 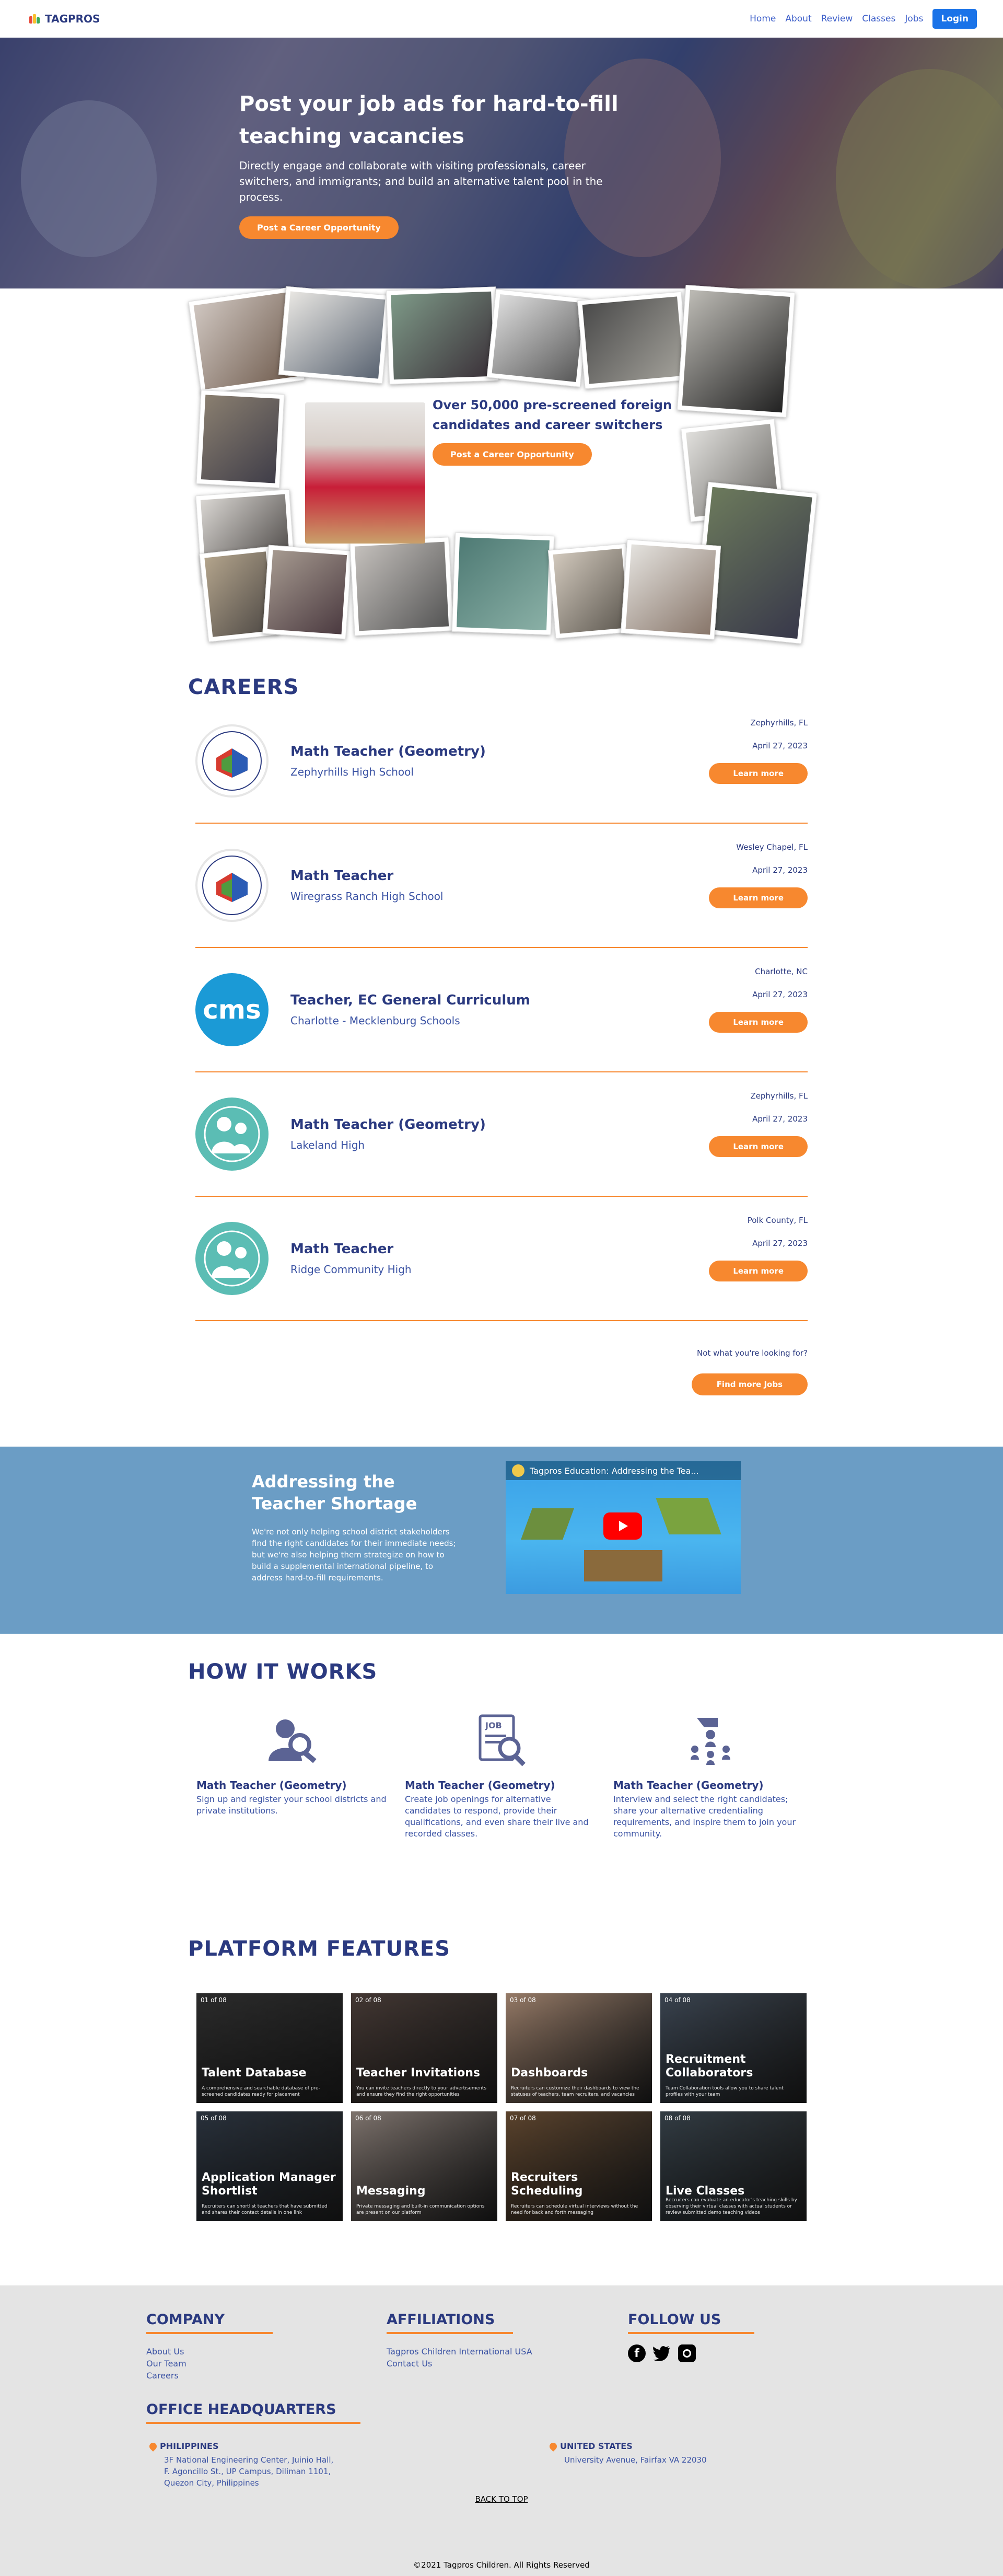 I want to click on svg-text: JOB, so click(x=493, y=1725).